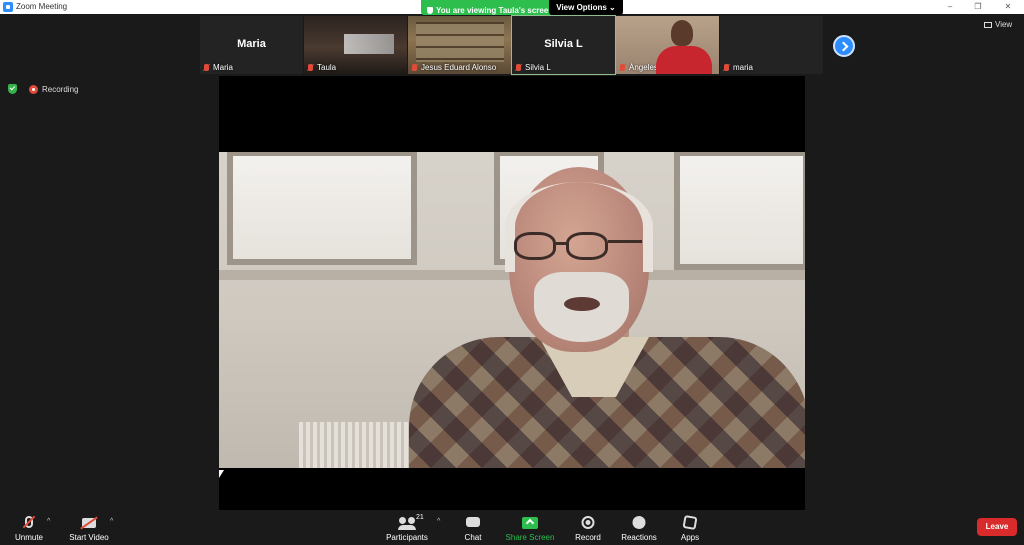 This screenshot has width=1024, height=545. What do you see at coordinates (582, 304) in the screenshot?
I see `video-person-mouth` at bounding box center [582, 304].